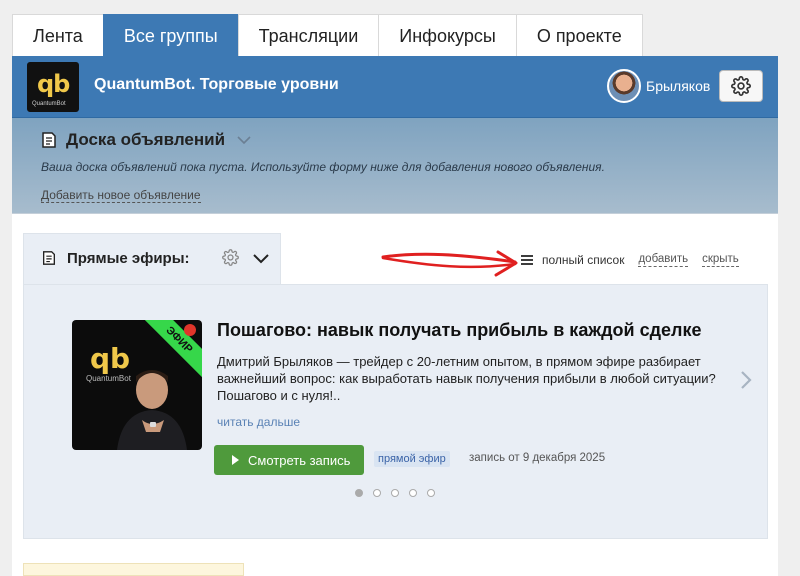  Describe the element at coordinates (299, 460) in the screenshot. I see `watch-recording-label: Смотреть запись` at that location.